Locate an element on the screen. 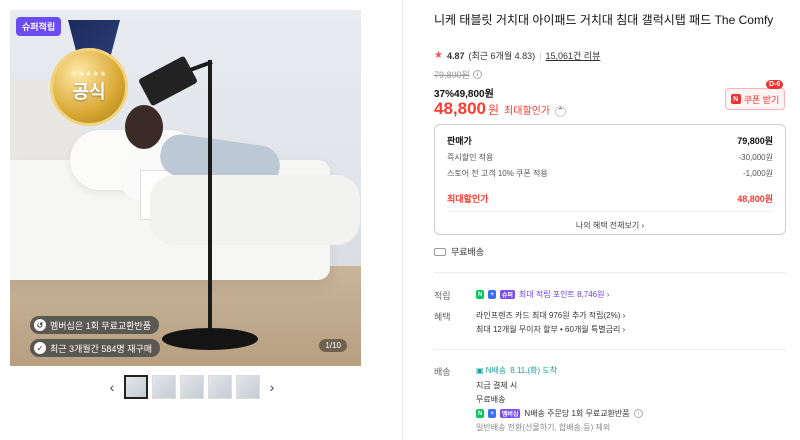 The width and height of the screenshot is (800, 440). store-coupon-row: 스토어 전 고객 10% 쿠폰 적용 -1,000원 is located at coordinates (610, 173).